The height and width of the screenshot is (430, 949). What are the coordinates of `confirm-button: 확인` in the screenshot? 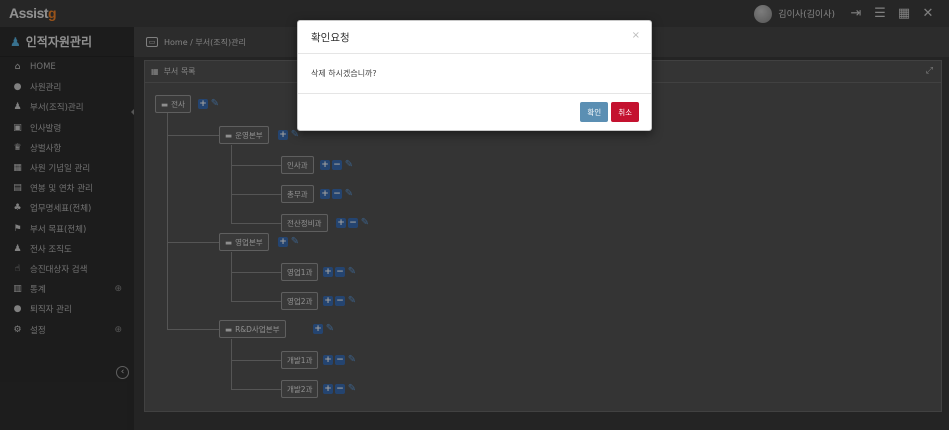 It's located at (594, 112).